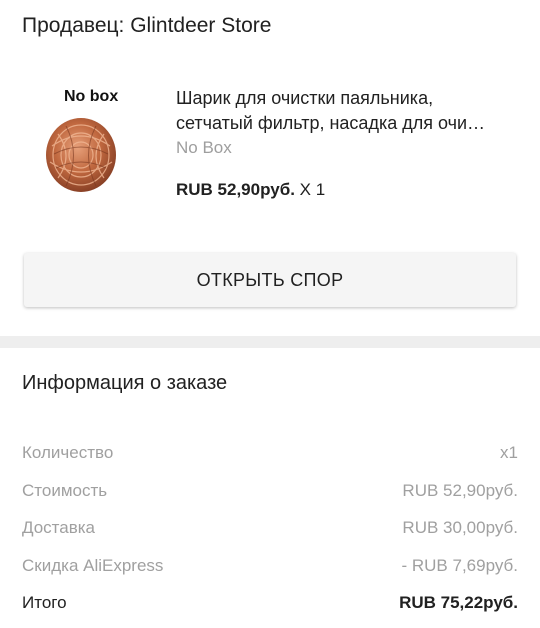 This screenshot has width=540, height=628. I want to click on order-row-value: x1, so click(509, 452).